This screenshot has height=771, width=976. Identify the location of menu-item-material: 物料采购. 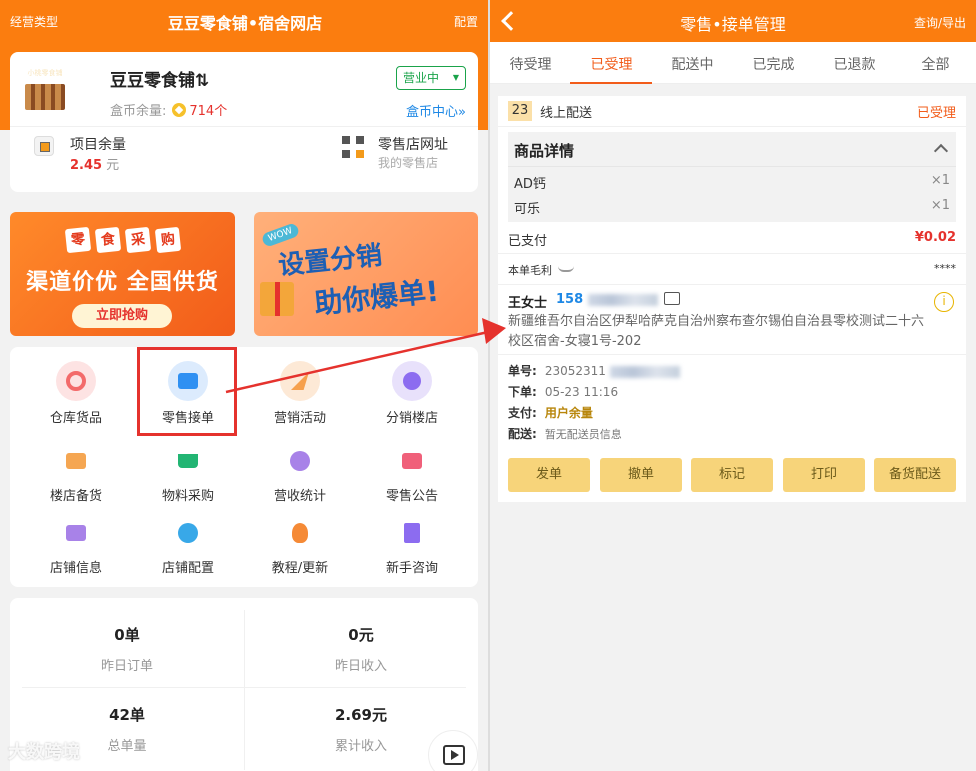
(188, 473).